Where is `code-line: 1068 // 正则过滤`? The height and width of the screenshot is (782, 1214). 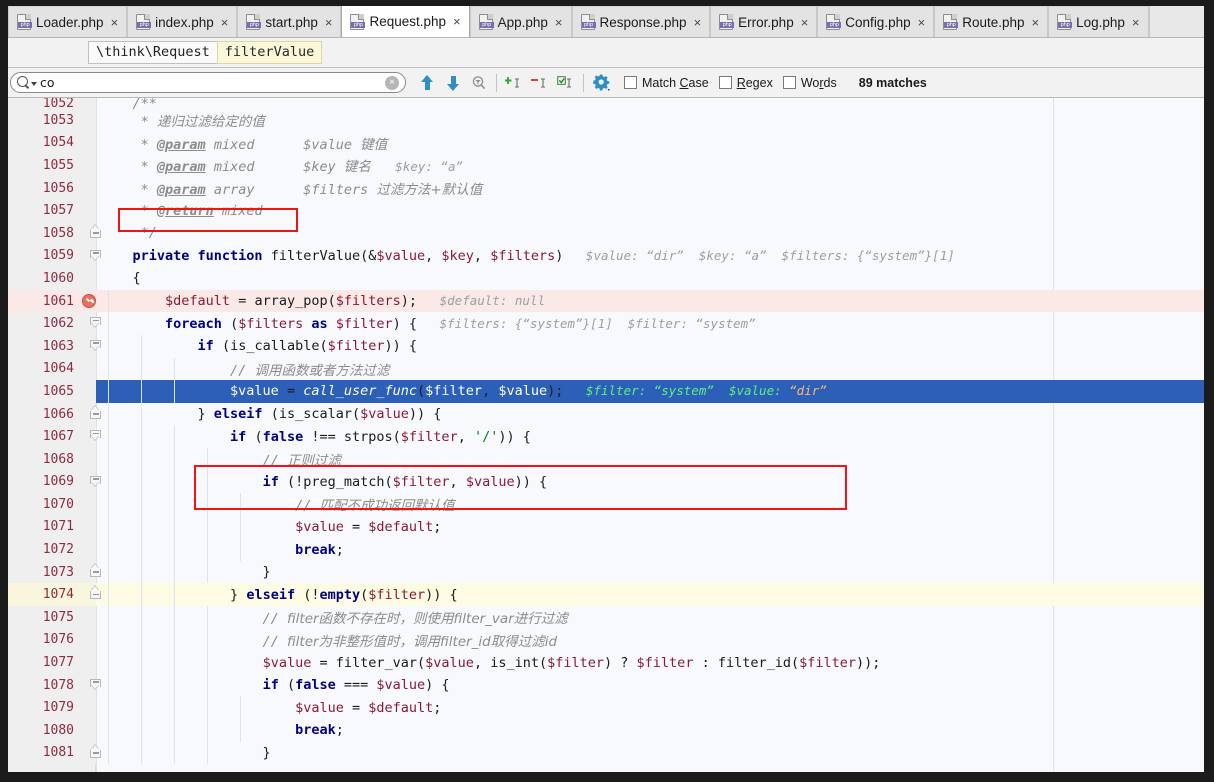 code-line: 1068 // 正则过滤 is located at coordinates (606, 459).